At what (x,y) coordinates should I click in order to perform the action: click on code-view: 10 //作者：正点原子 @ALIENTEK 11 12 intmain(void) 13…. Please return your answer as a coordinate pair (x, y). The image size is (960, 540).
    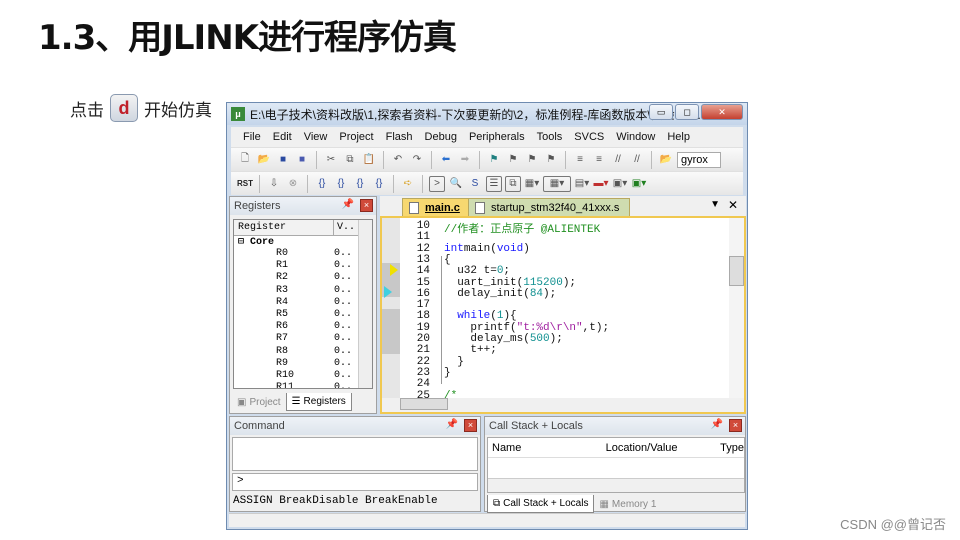
    Looking at the image, I should click on (556, 311).